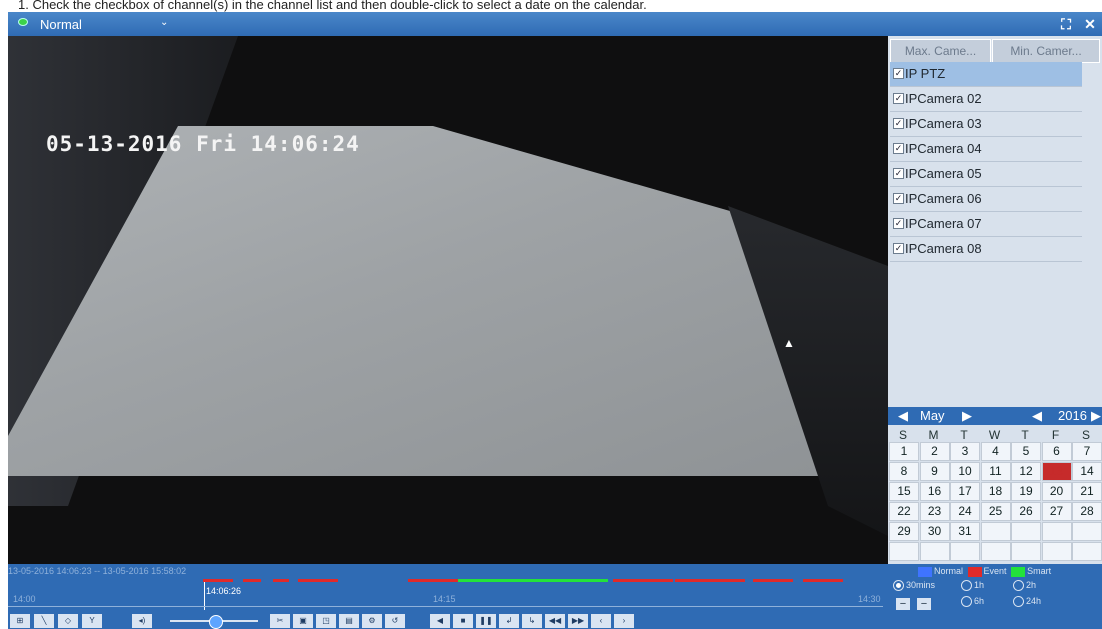  I want to click on channel-item: ✓ IP PTZ, so click(986, 74).